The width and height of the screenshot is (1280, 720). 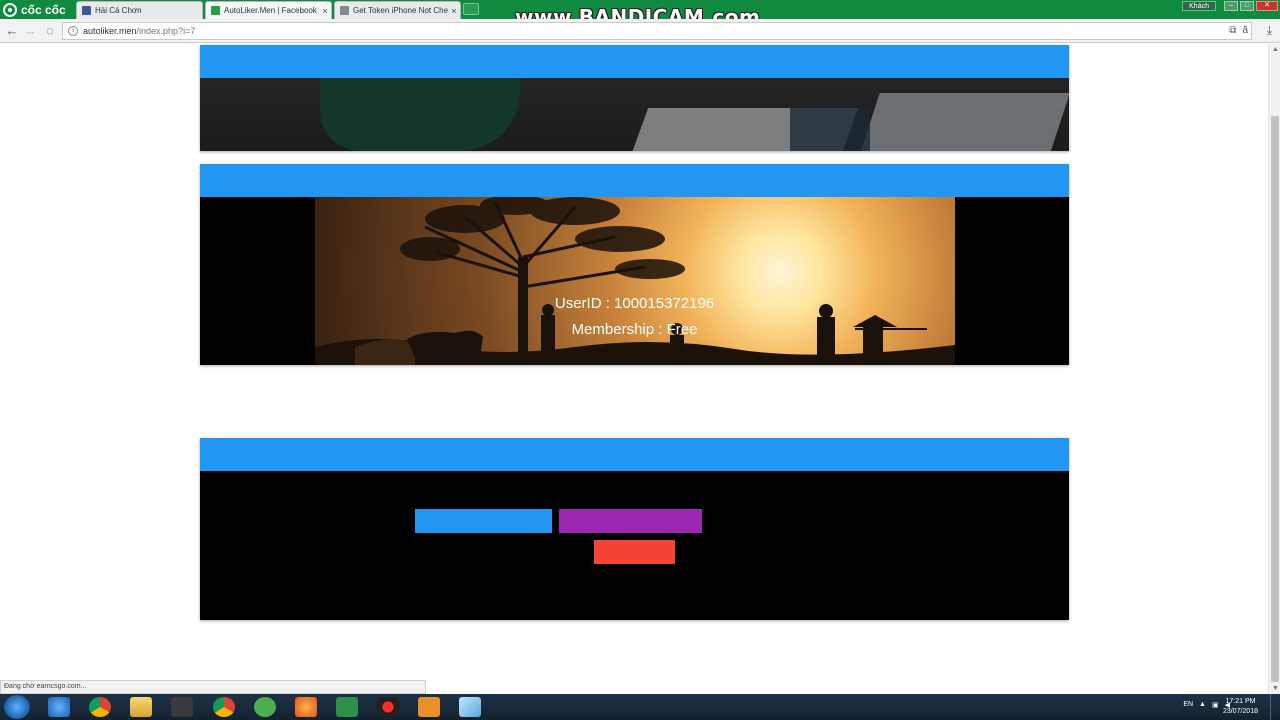 I want to click on address-bar: i autoliker.men/index.php?i=7, so click(x=657, y=31).